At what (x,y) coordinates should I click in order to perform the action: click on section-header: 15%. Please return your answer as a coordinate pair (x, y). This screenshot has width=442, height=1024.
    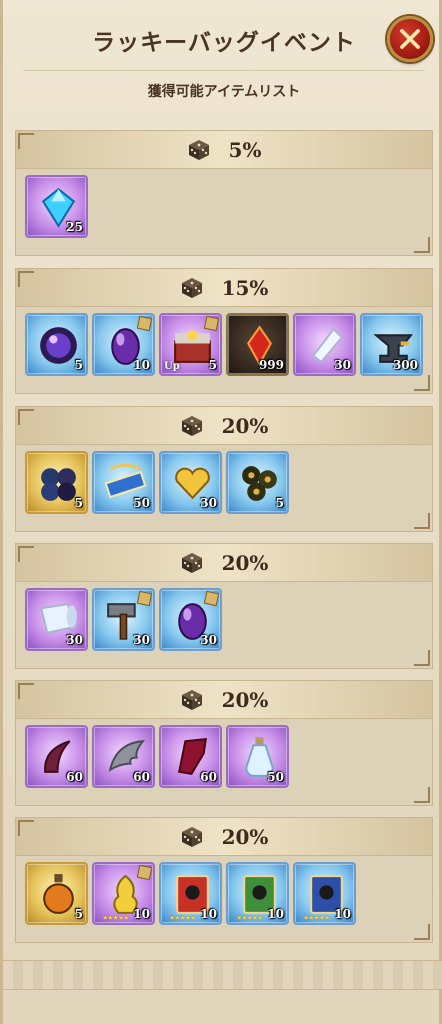
    Looking at the image, I should click on (224, 288).